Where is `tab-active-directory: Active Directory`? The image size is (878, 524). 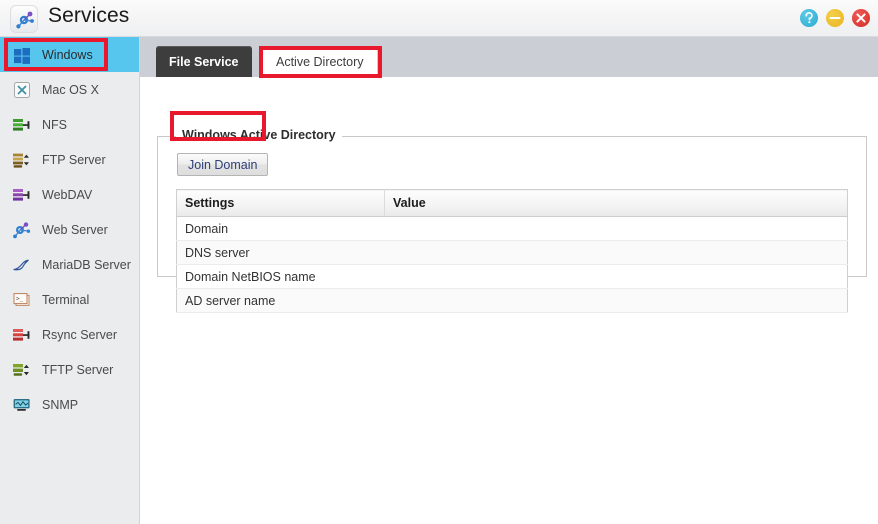
tab-active-directory: Active Directory is located at coordinates (320, 61).